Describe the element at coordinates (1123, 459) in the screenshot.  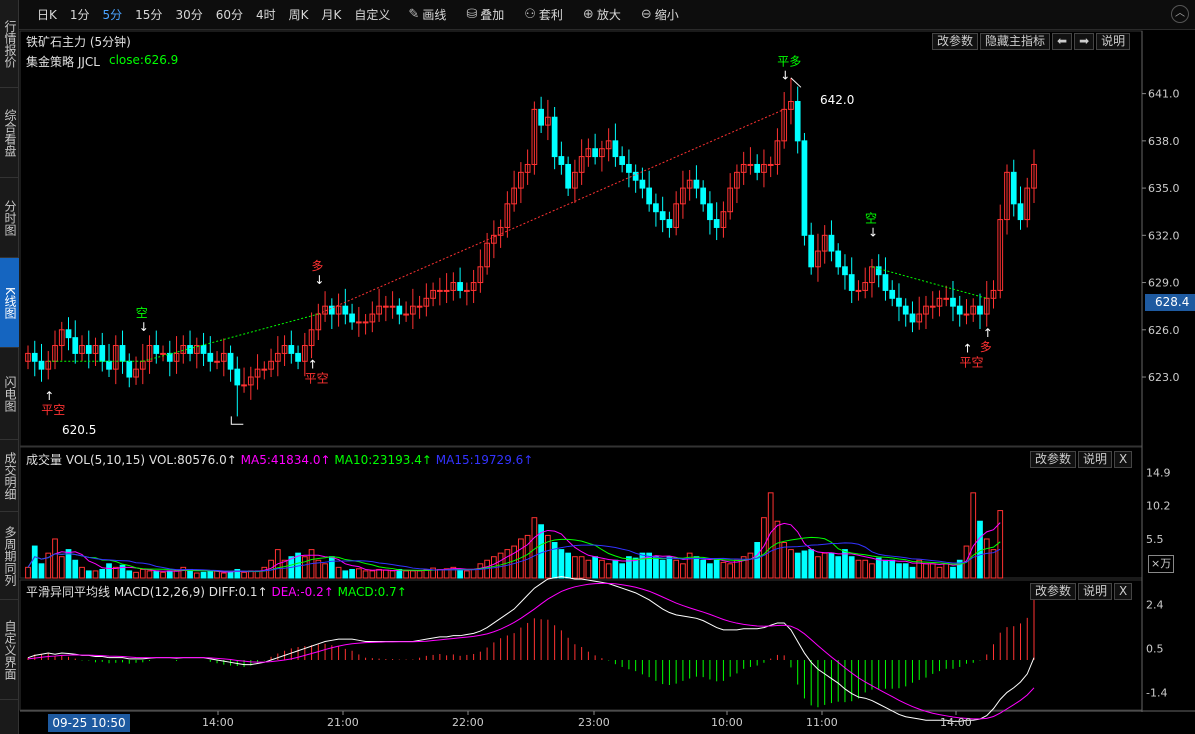
I see `volume-close-button: X` at that location.